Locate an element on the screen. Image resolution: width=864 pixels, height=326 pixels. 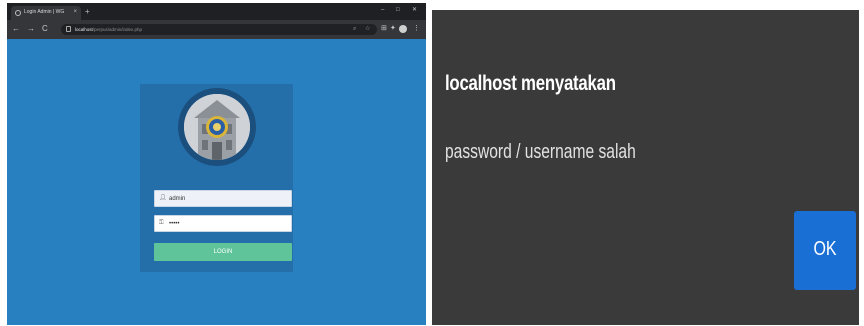
tab-close-icon: × is located at coordinates (75, 12).